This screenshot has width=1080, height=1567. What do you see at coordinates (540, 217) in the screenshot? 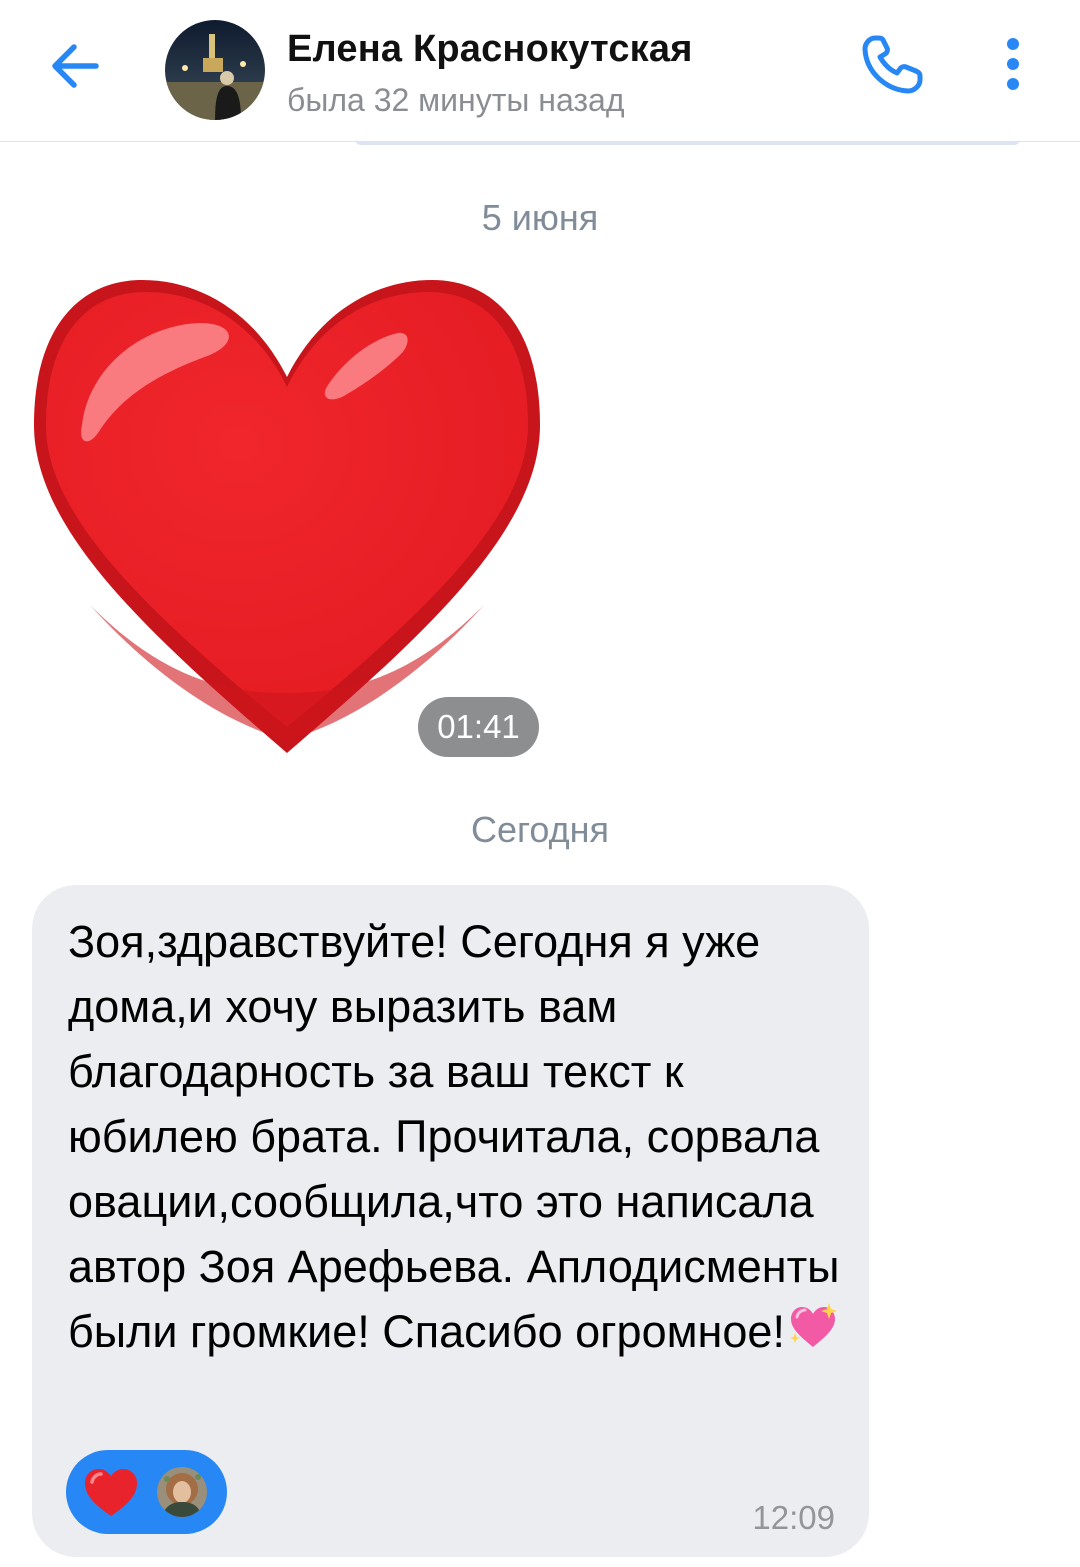
I see `date-separator: 5 июня` at bounding box center [540, 217].